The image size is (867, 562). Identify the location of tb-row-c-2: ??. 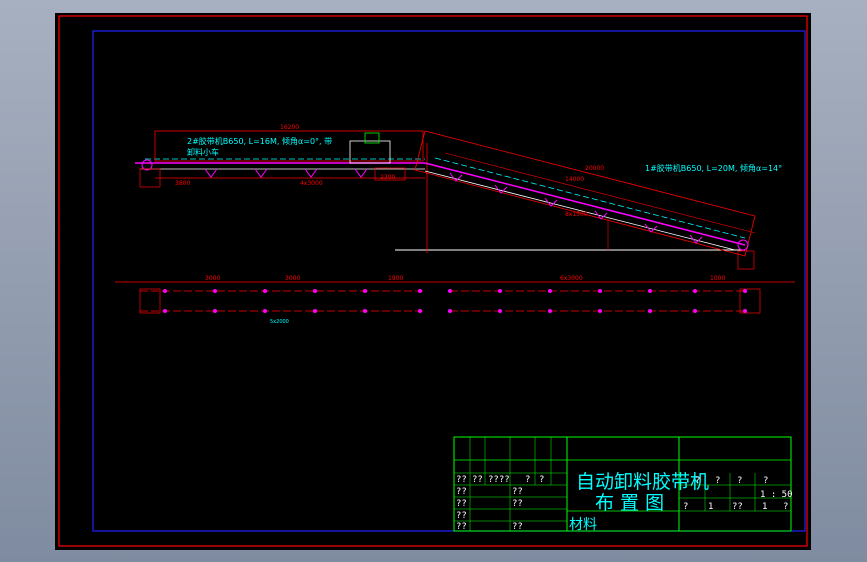
(517, 504).